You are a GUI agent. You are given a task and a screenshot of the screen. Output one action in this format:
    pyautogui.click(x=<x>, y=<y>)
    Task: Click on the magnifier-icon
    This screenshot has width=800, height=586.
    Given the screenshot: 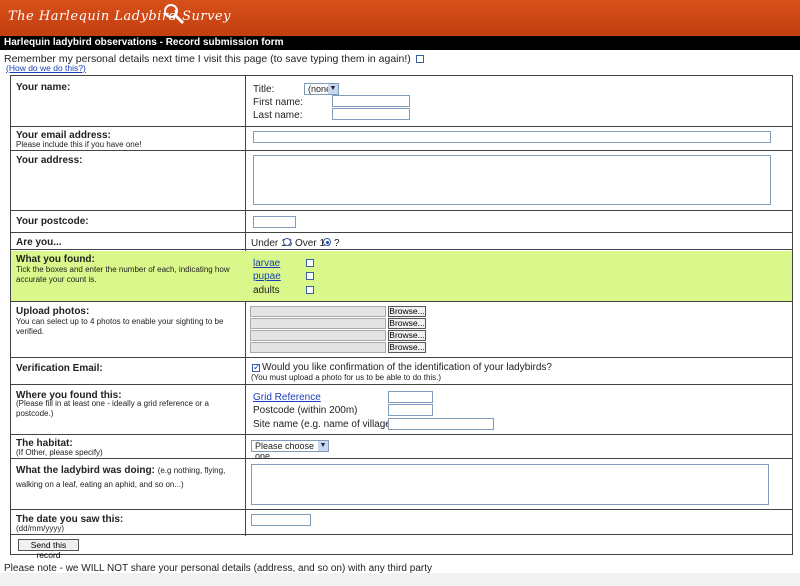 What is the action you would take?
    pyautogui.click(x=174, y=14)
    